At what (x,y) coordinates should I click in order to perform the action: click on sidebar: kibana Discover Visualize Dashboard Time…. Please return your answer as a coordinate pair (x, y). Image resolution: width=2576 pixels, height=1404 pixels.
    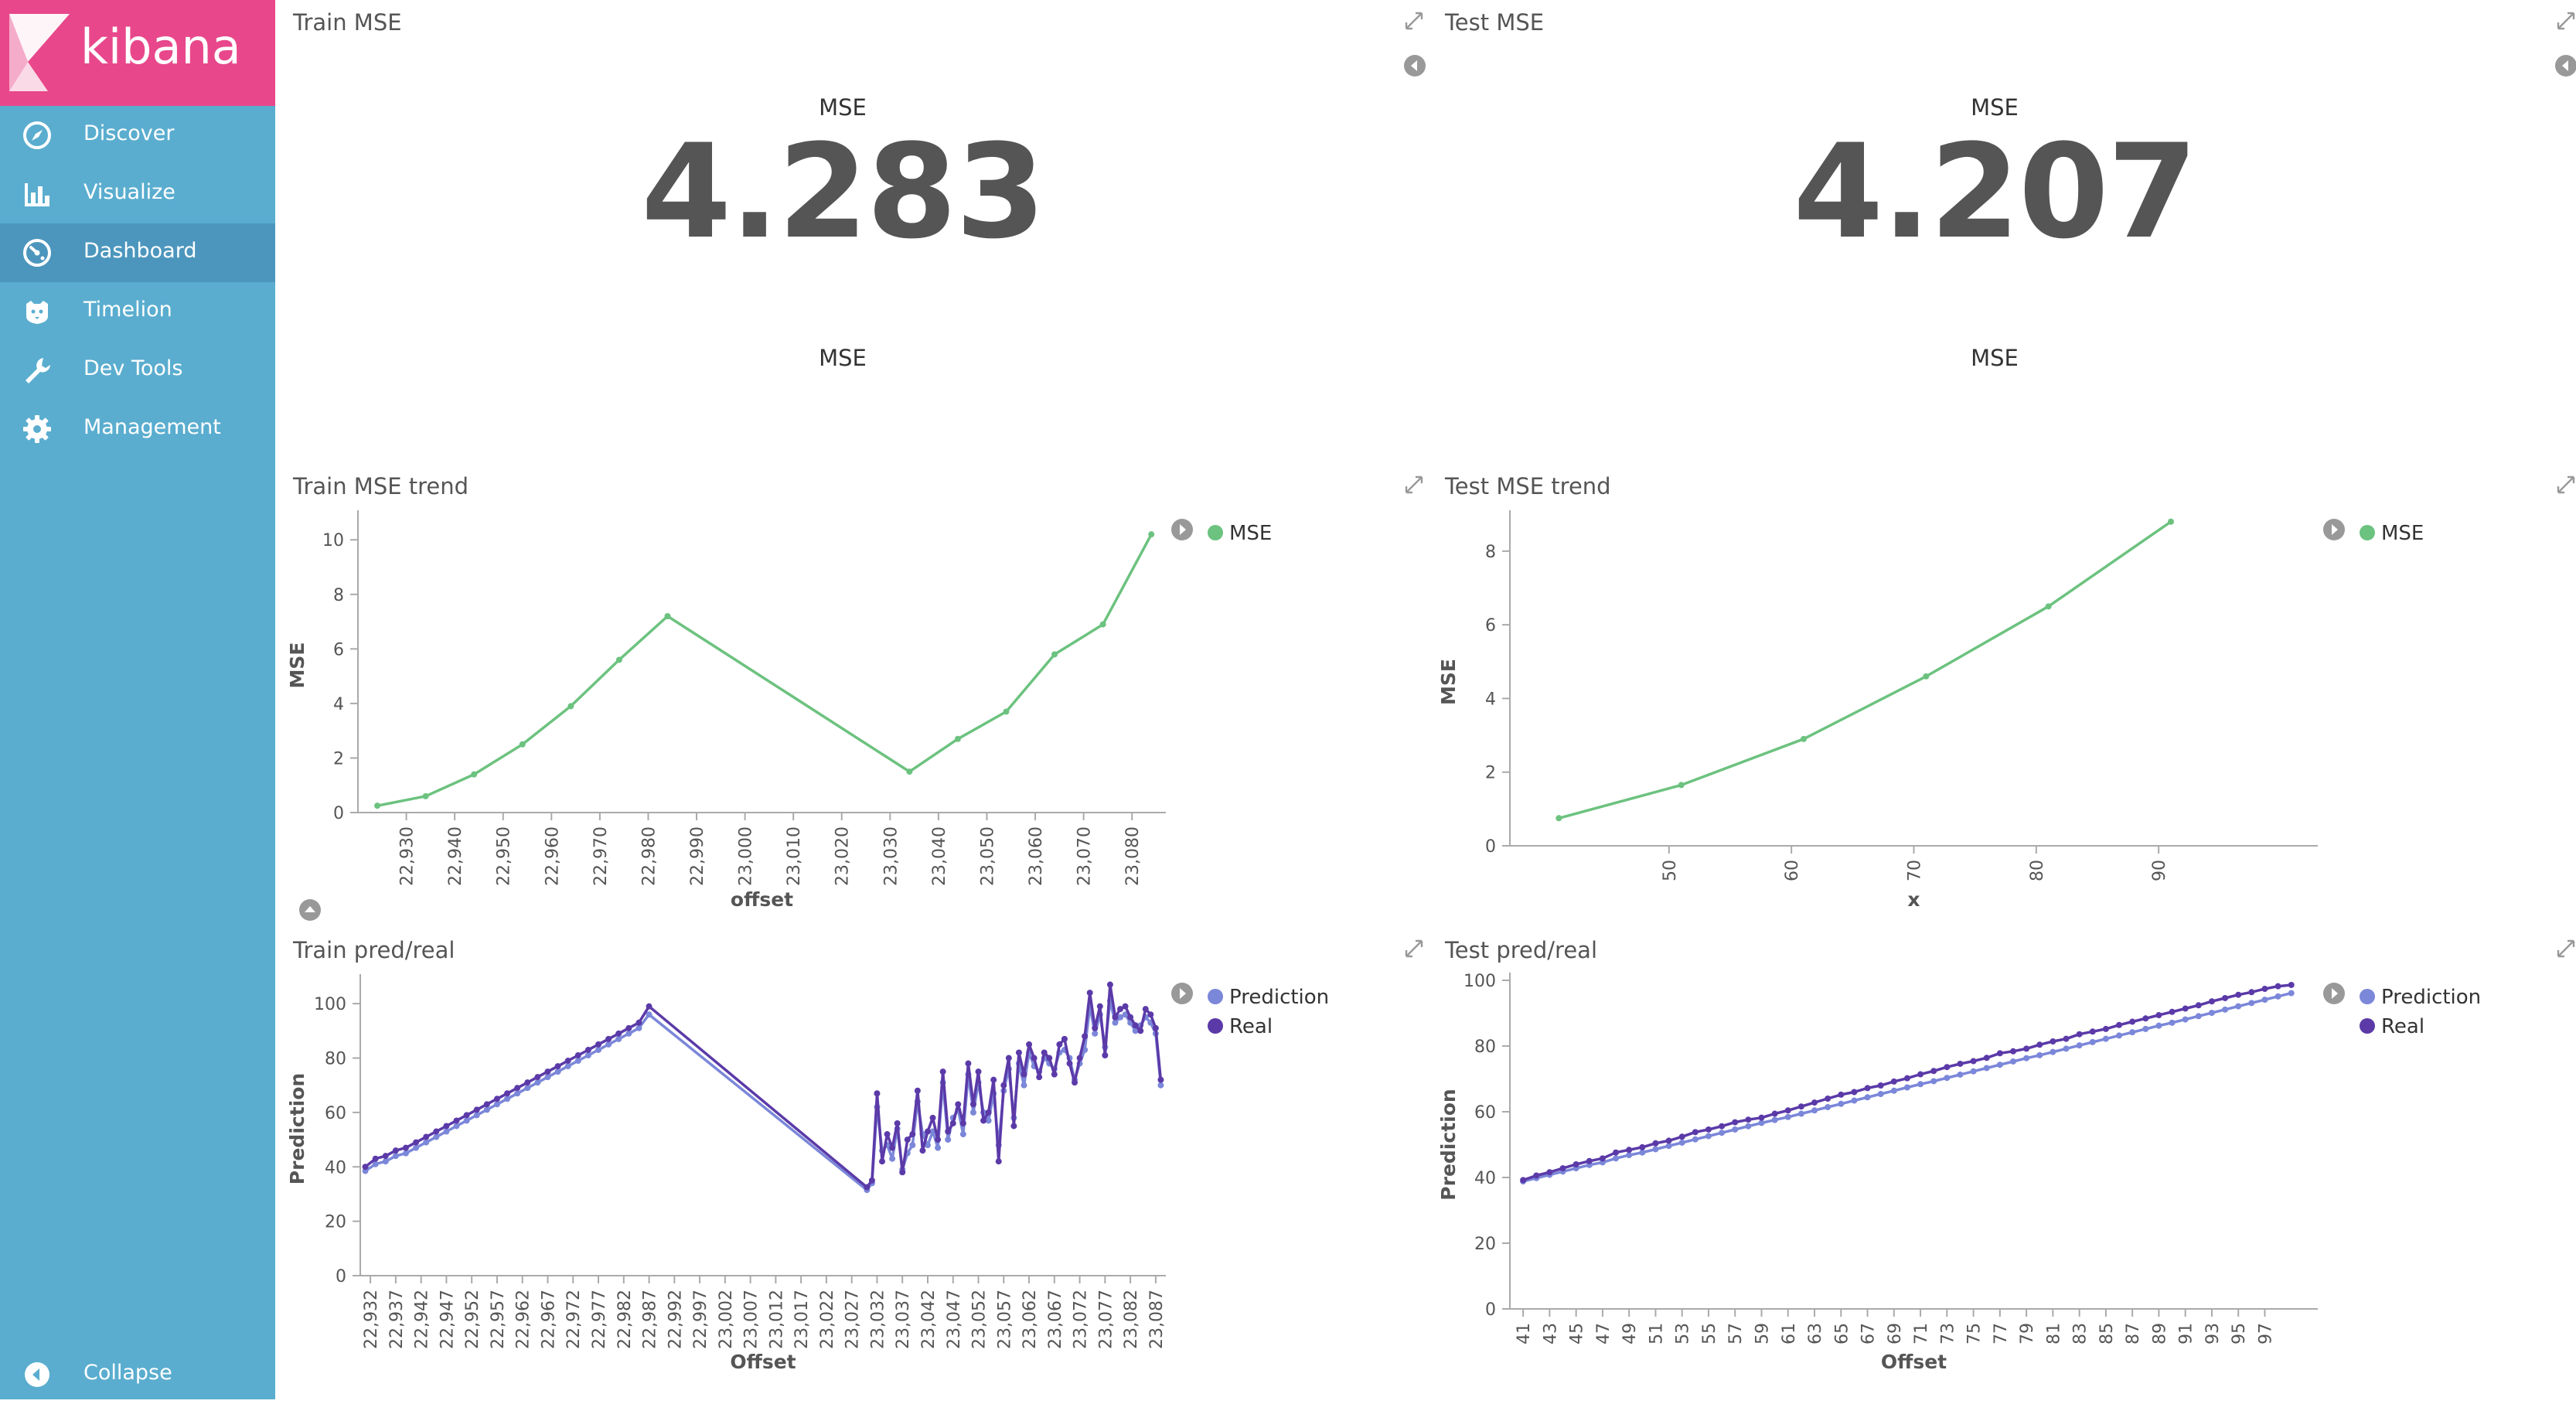
    Looking at the image, I should click on (137, 699).